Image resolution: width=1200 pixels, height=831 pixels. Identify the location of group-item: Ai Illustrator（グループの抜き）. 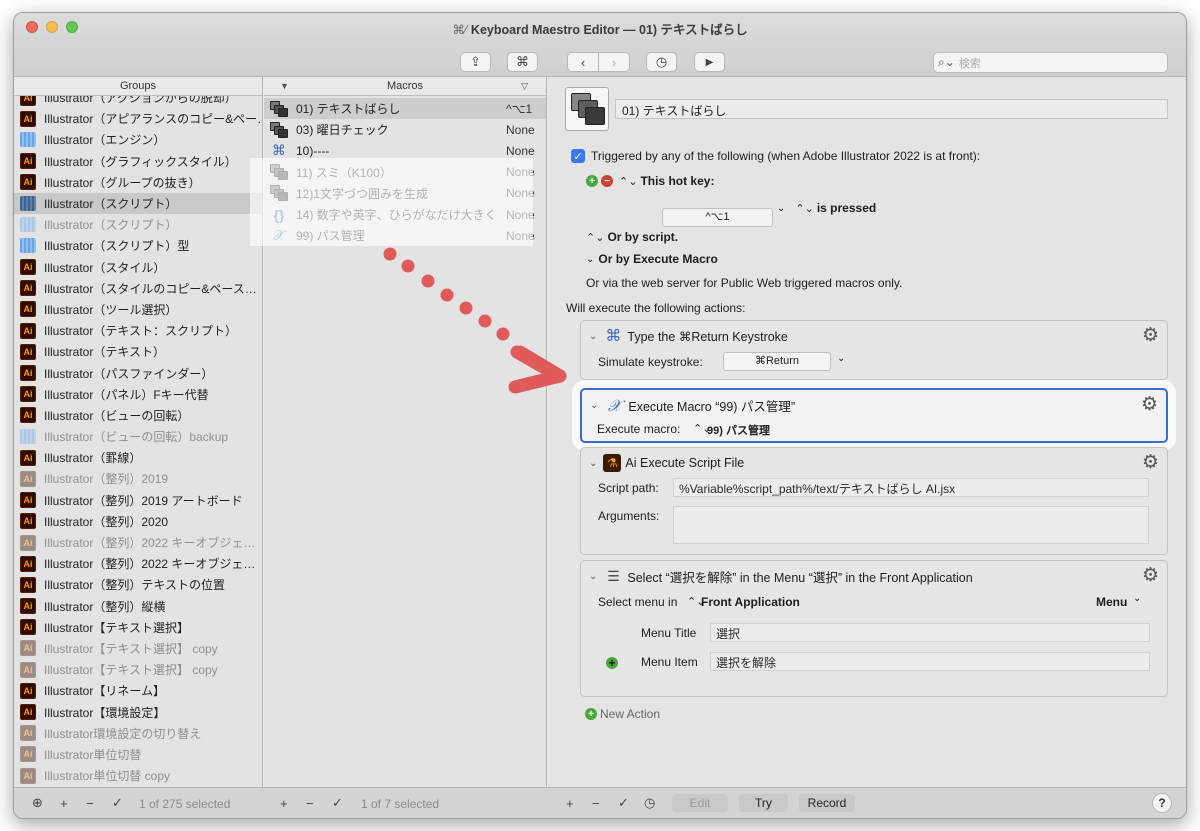
(138, 182).